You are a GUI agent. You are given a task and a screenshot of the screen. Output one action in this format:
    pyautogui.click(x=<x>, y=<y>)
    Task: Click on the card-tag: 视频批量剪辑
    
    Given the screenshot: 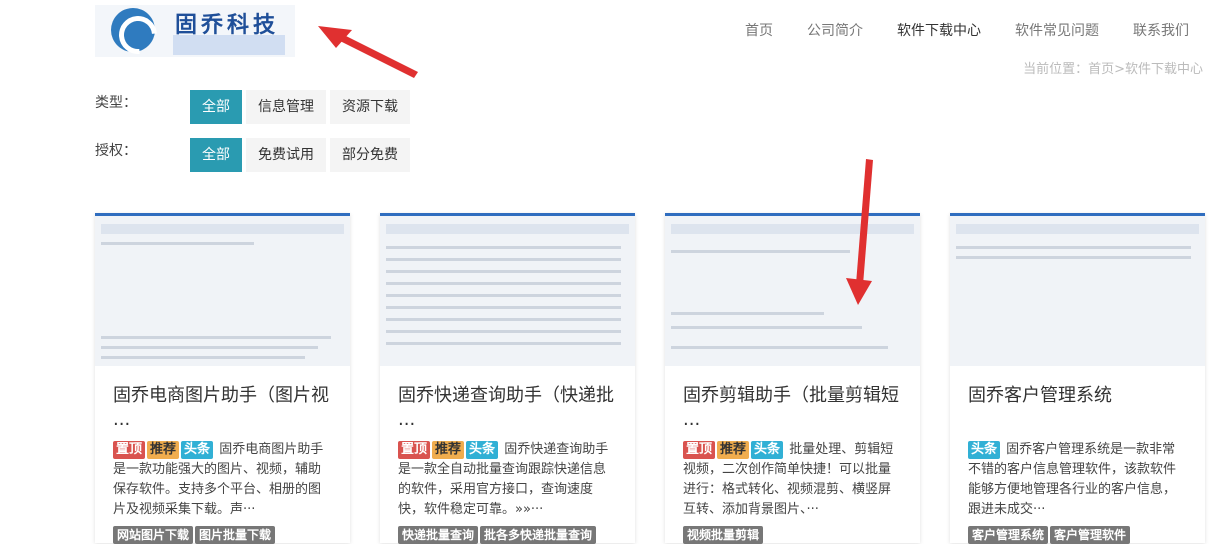 What is the action you would take?
    pyautogui.click(x=723, y=535)
    